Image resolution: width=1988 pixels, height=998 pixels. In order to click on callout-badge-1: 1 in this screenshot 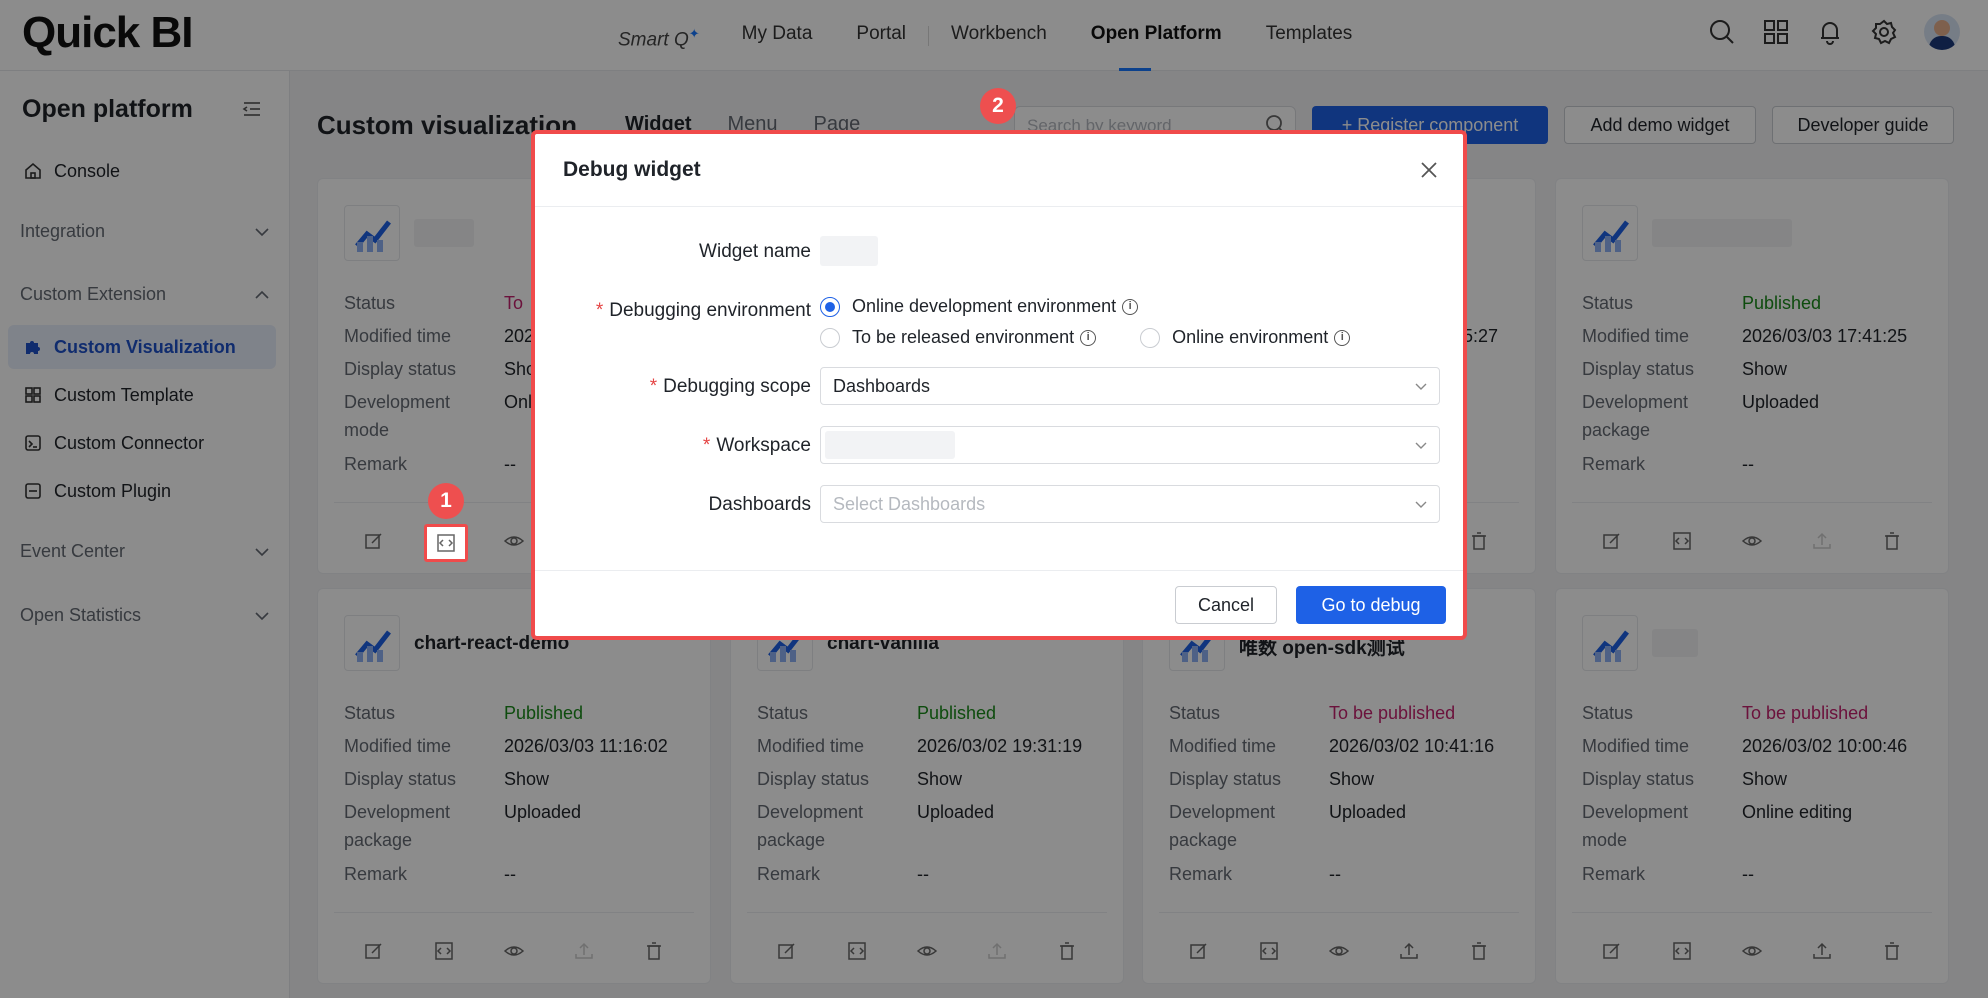, I will do `click(446, 501)`.